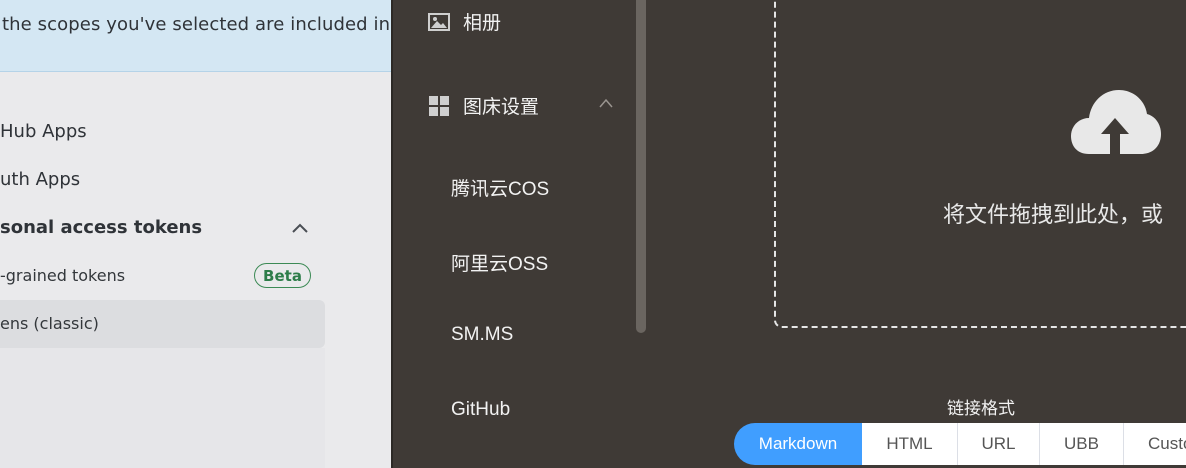 Image resolution: width=1186 pixels, height=468 pixels. I want to click on nav-fine-grained-tokens: -grained tokens, so click(62, 275).